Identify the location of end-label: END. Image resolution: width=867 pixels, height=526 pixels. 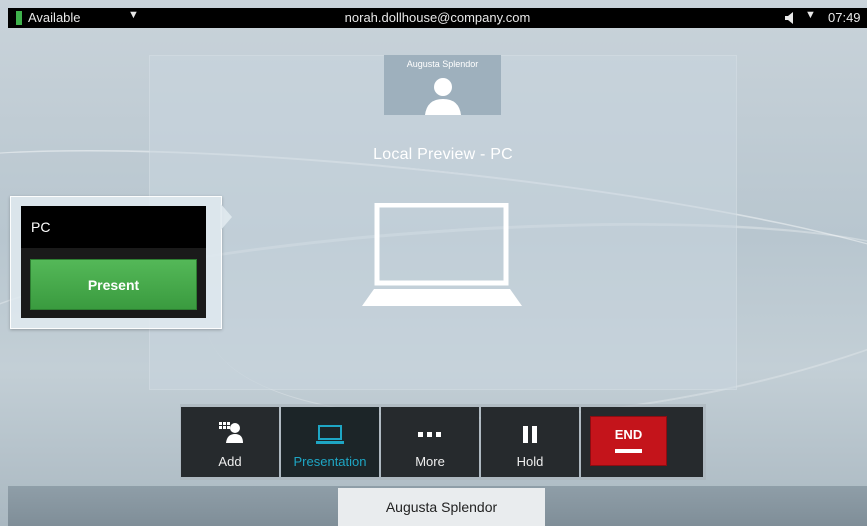
(628, 434).